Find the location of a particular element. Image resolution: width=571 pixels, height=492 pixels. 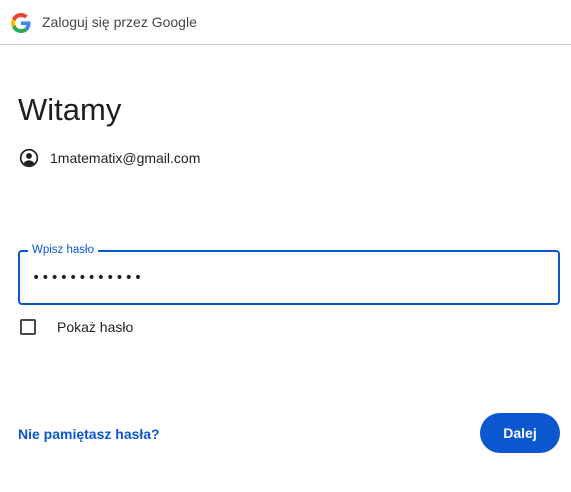

account-chip: 1matematix@gmail.com is located at coordinates (109, 158).